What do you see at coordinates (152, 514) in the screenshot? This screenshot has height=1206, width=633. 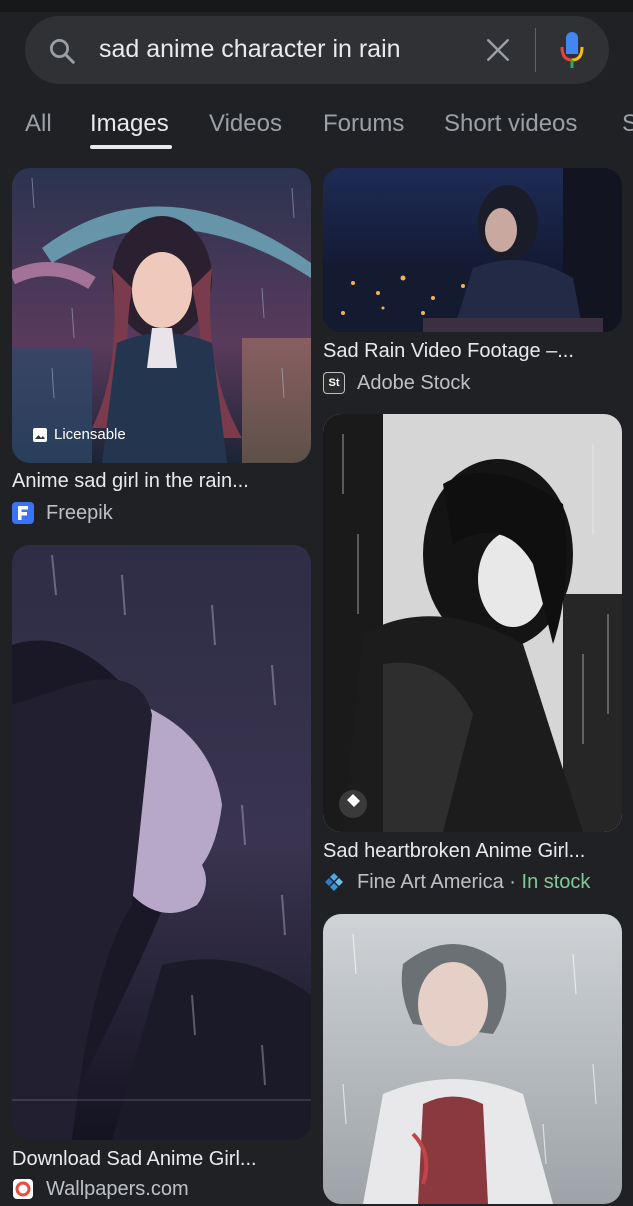 I see `result-source-1: Freepik` at bounding box center [152, 514].